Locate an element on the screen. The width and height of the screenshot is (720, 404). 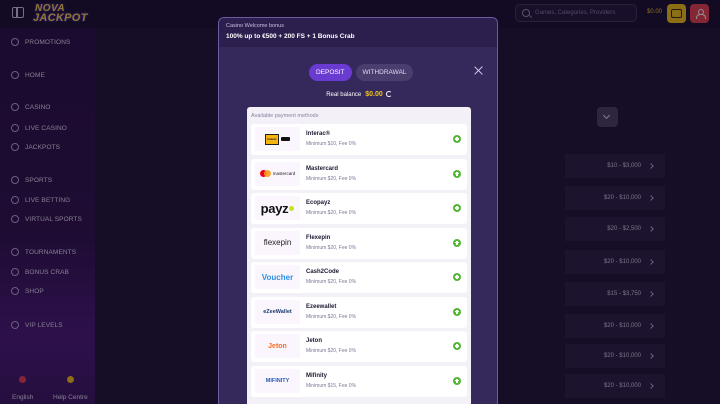
real-balance: Real balance $0.00 is located at coordinates (358, 94).